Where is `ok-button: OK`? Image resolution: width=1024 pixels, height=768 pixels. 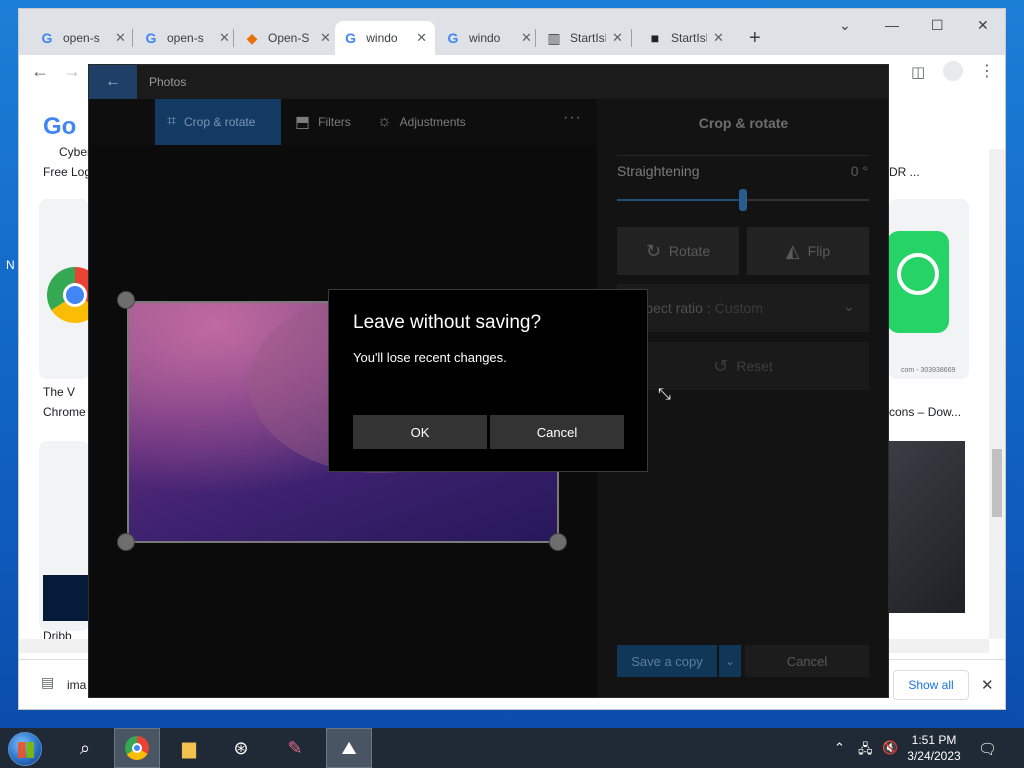
ok-button: OK is located at coordinates (420, 432).